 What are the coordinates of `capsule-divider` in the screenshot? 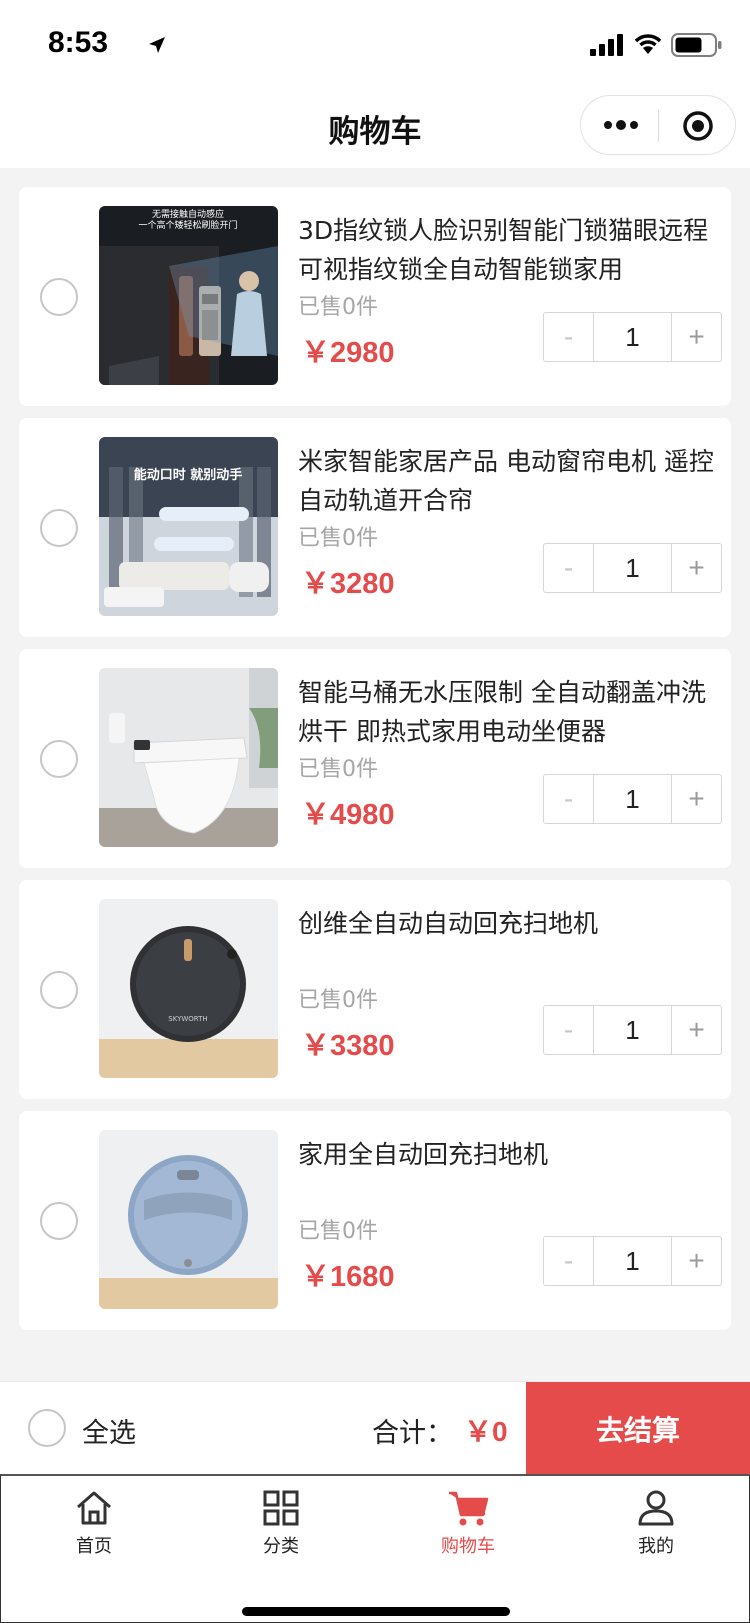 It's located at (658, 126).